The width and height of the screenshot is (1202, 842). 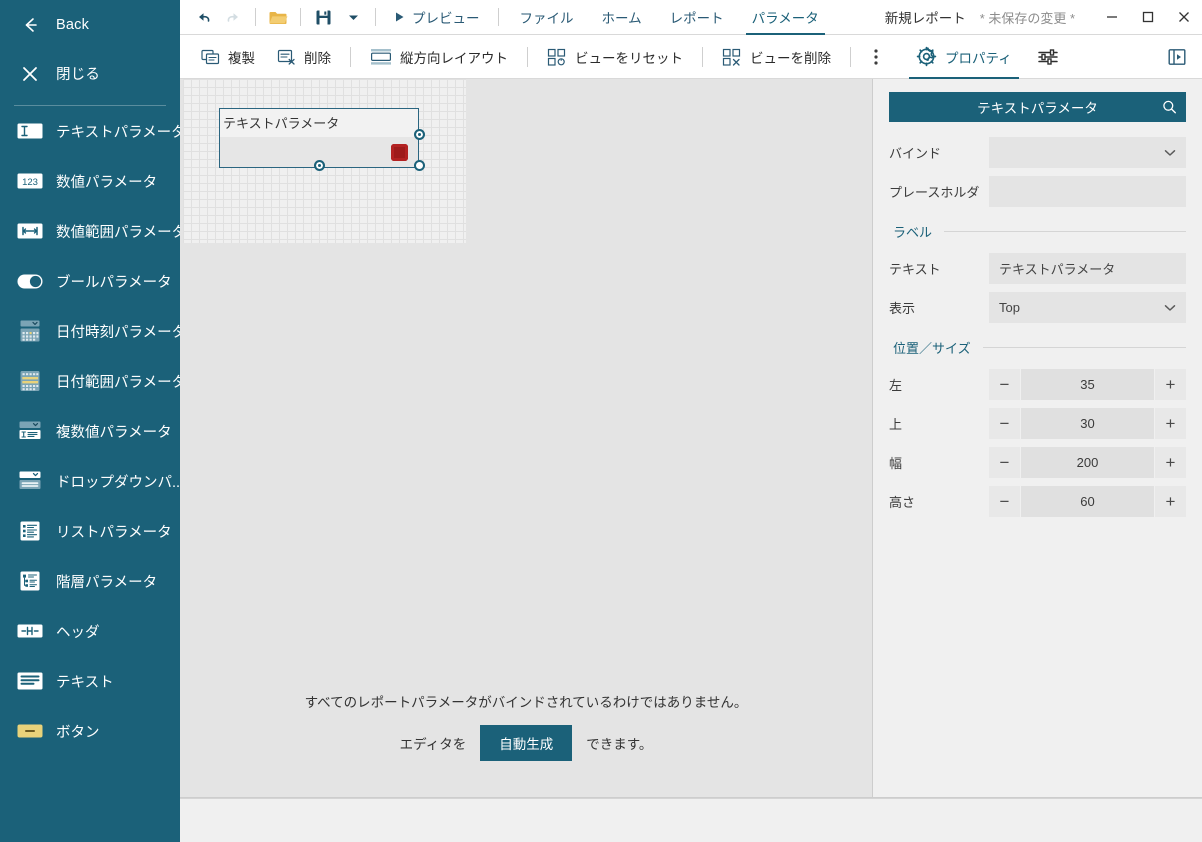 I want to click on sidebar-item-button: ボタン, so click(x=90, y=731).